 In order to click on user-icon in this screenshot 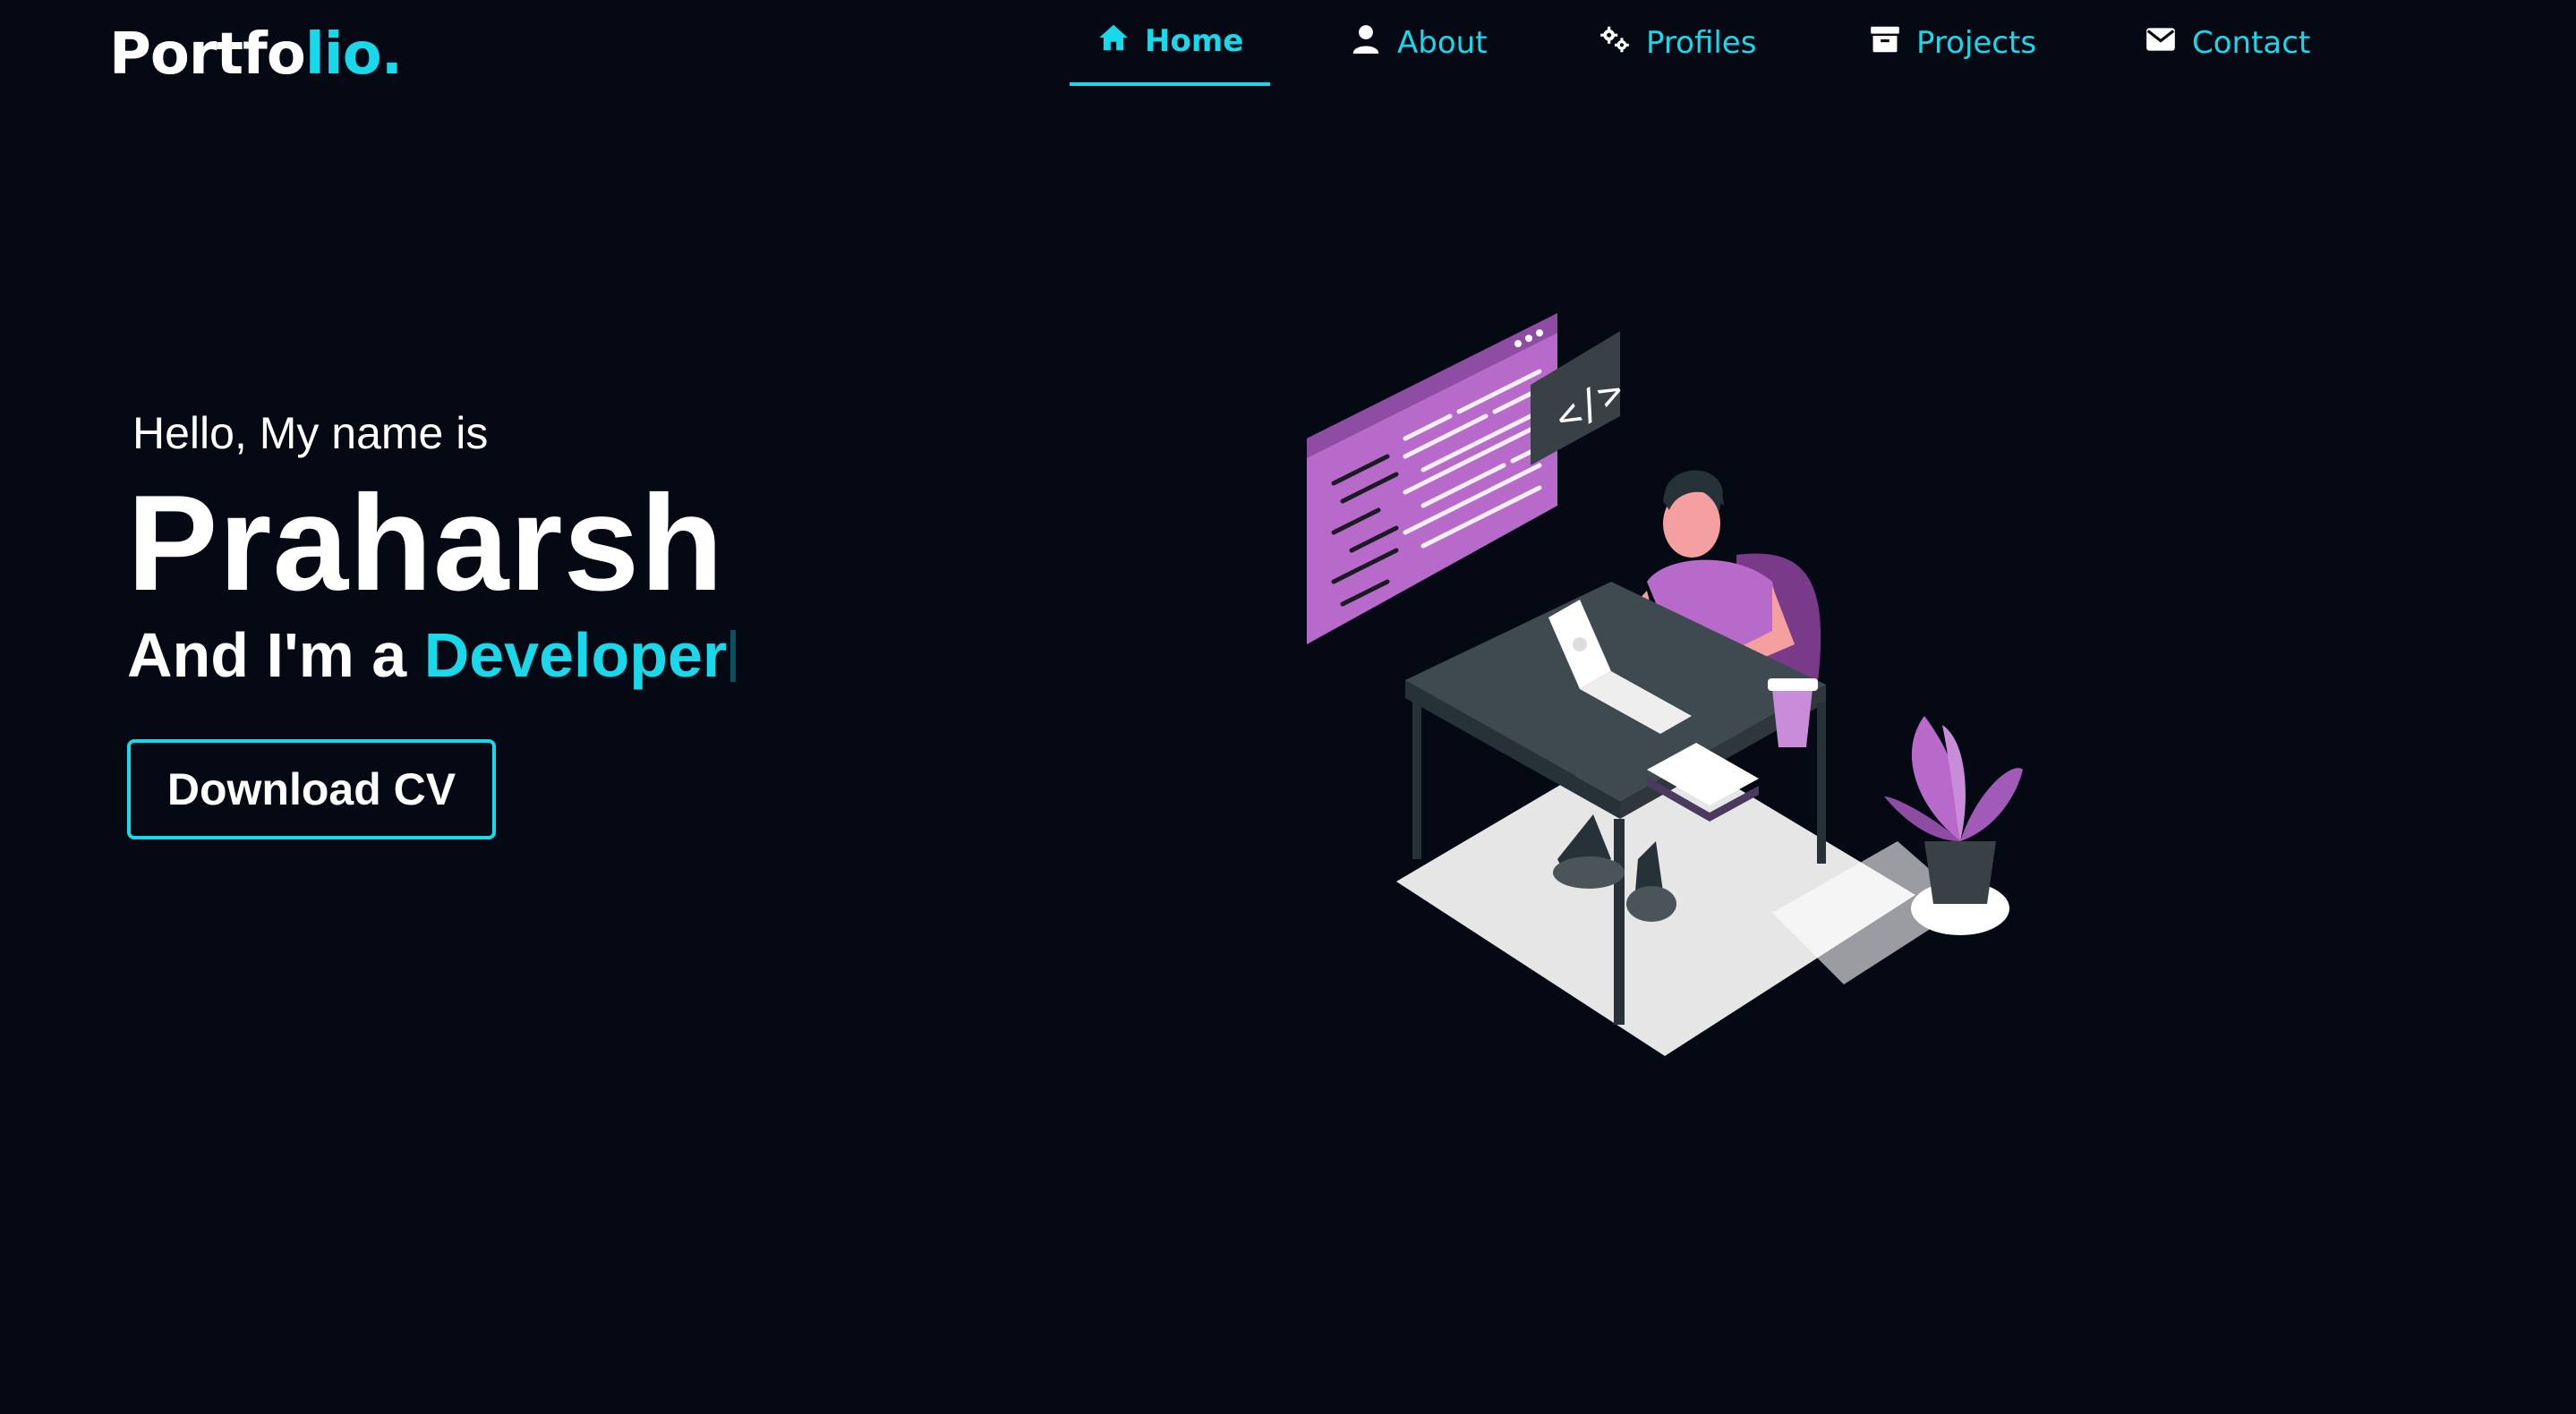, I will do `click(1366, 43)`.